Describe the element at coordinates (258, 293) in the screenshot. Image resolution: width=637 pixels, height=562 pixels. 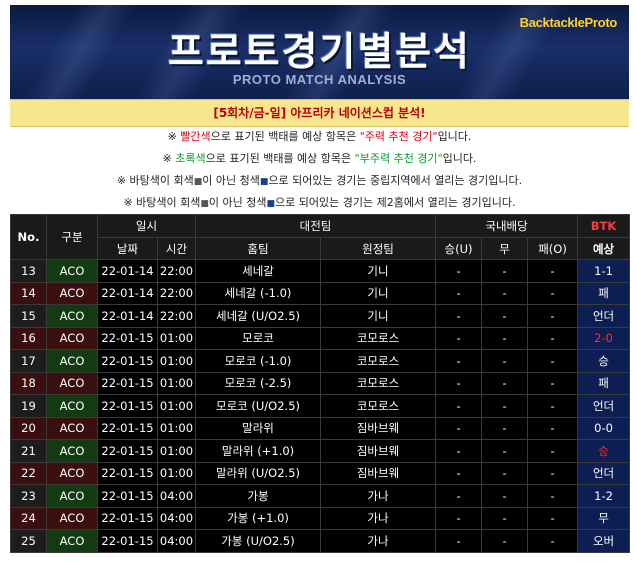
I see `home-team: 세네갈 (-1.0)` at that location.